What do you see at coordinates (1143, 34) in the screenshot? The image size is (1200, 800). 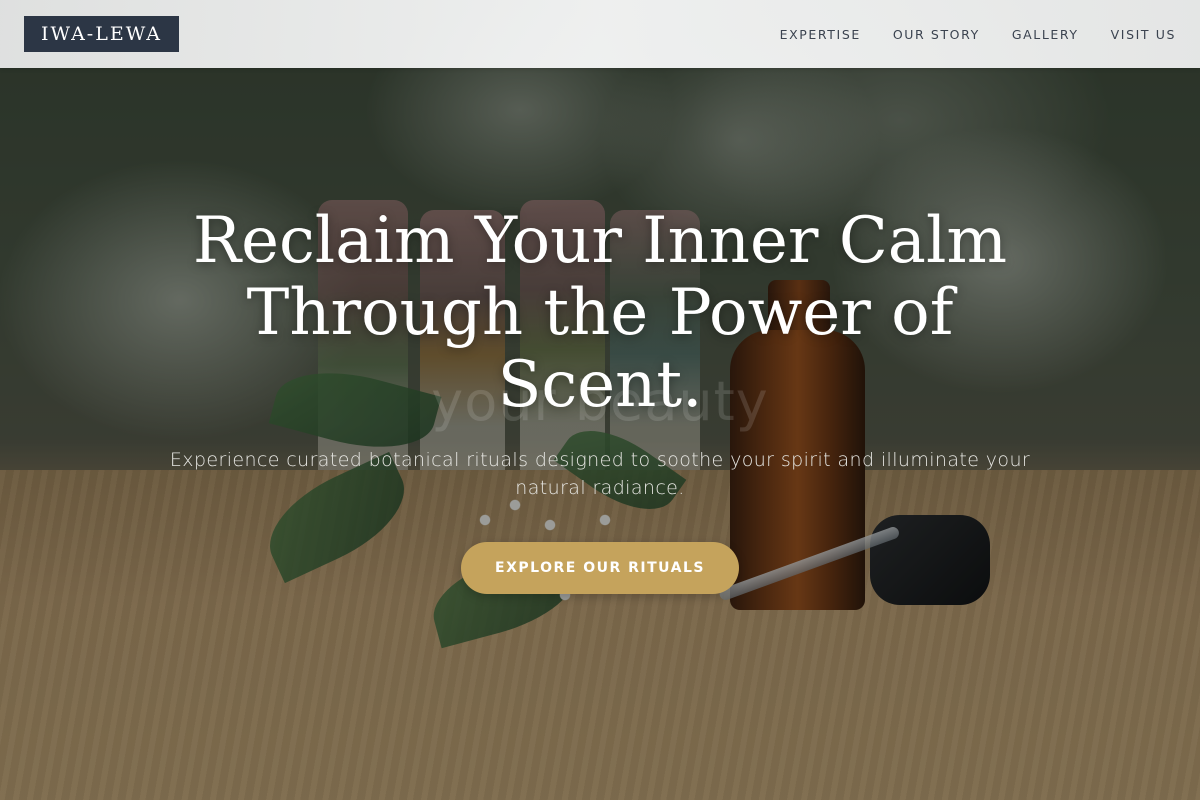 I see `nav-link-visit-us: VISIT US` at bounding box center [1143, 34].